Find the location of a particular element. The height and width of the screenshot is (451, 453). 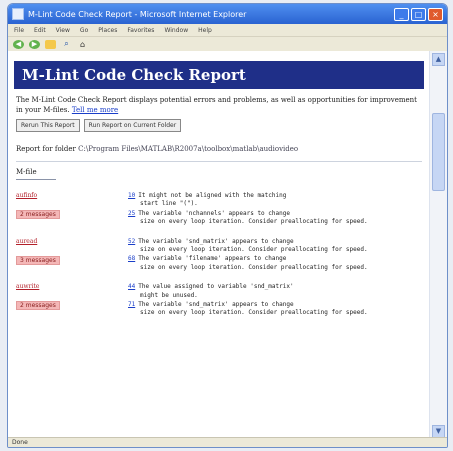

message-continuation: might be unused. is located at coordinates (169, 295).